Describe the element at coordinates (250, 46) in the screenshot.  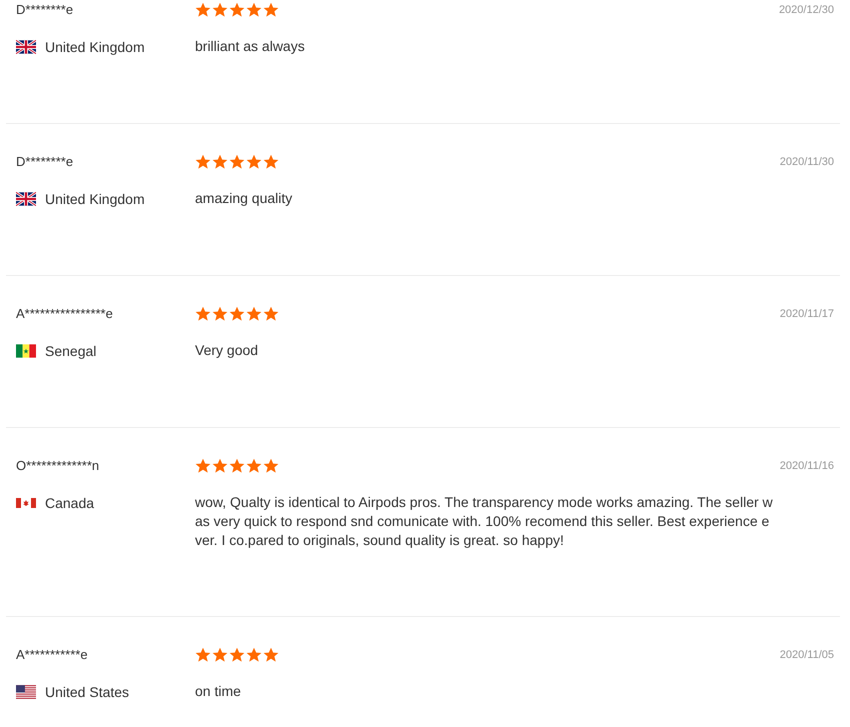
I see `review-text: brilliant as always` at that location.